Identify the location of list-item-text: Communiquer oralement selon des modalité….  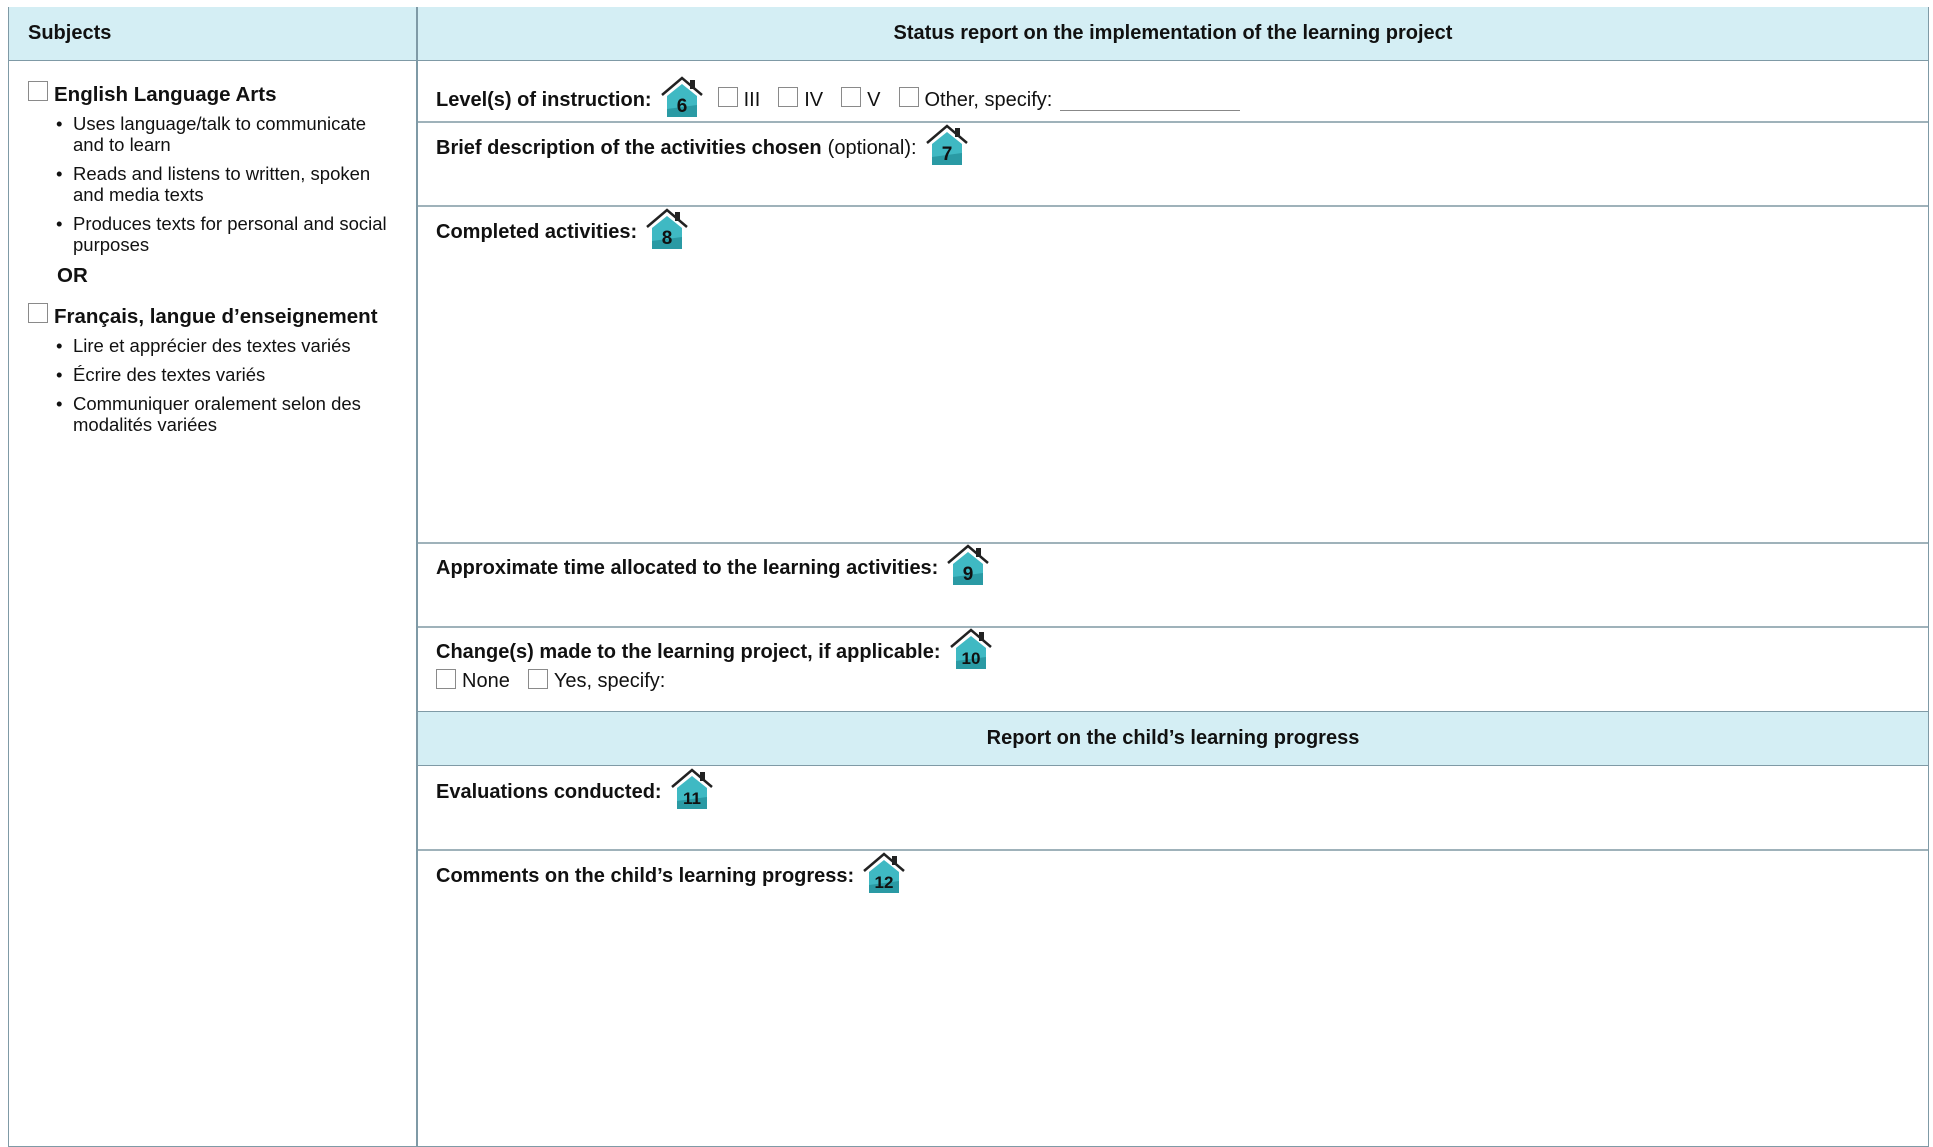
(217, 414).